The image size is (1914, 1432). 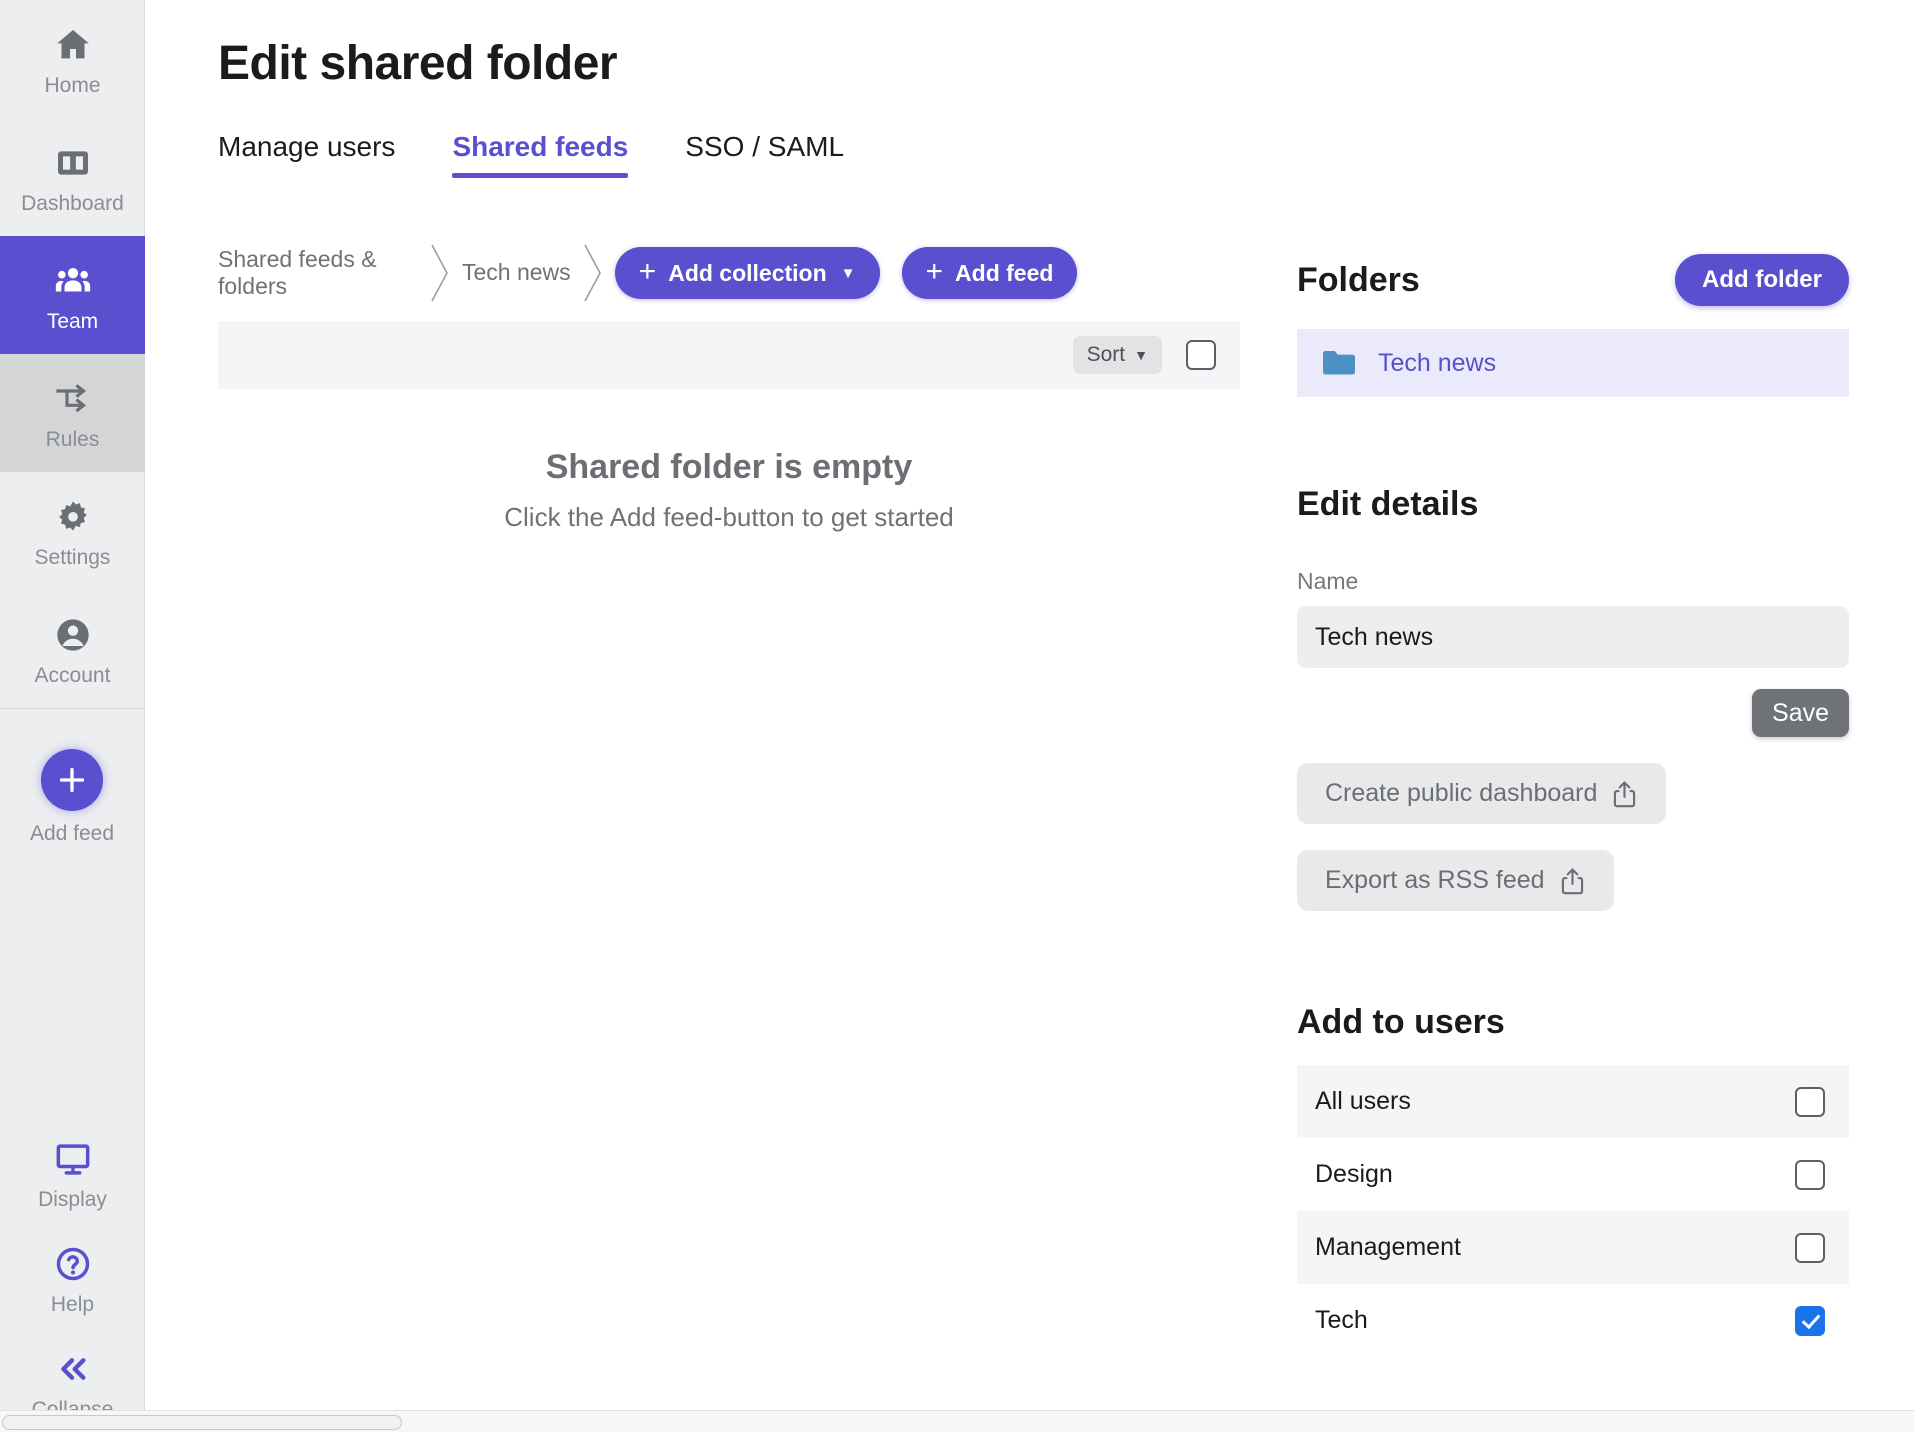 What do you see at coordinates (729, 355) in the screenshot?
I see `list-toolbar: Sort ▼` at bounding box center [729, 355].